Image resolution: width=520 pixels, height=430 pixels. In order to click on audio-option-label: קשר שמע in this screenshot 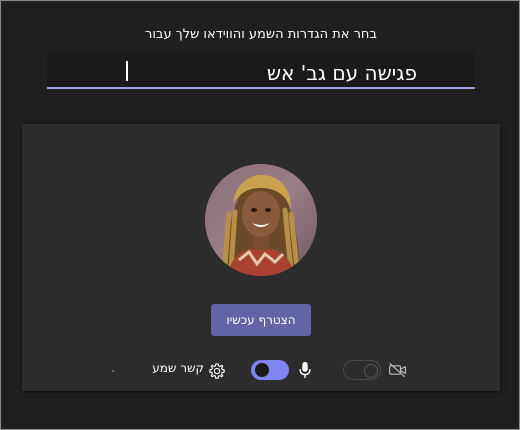, I will do `click(178, 368)`.